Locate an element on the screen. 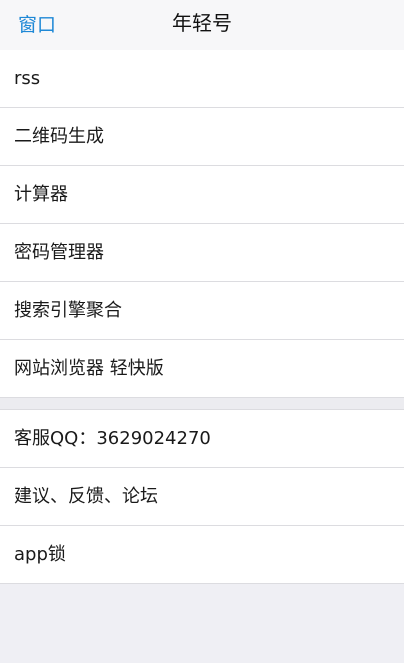 The image size is (404, 663). navigation-bar: 窗口 年轻号 is located at coordinates (202, 25).